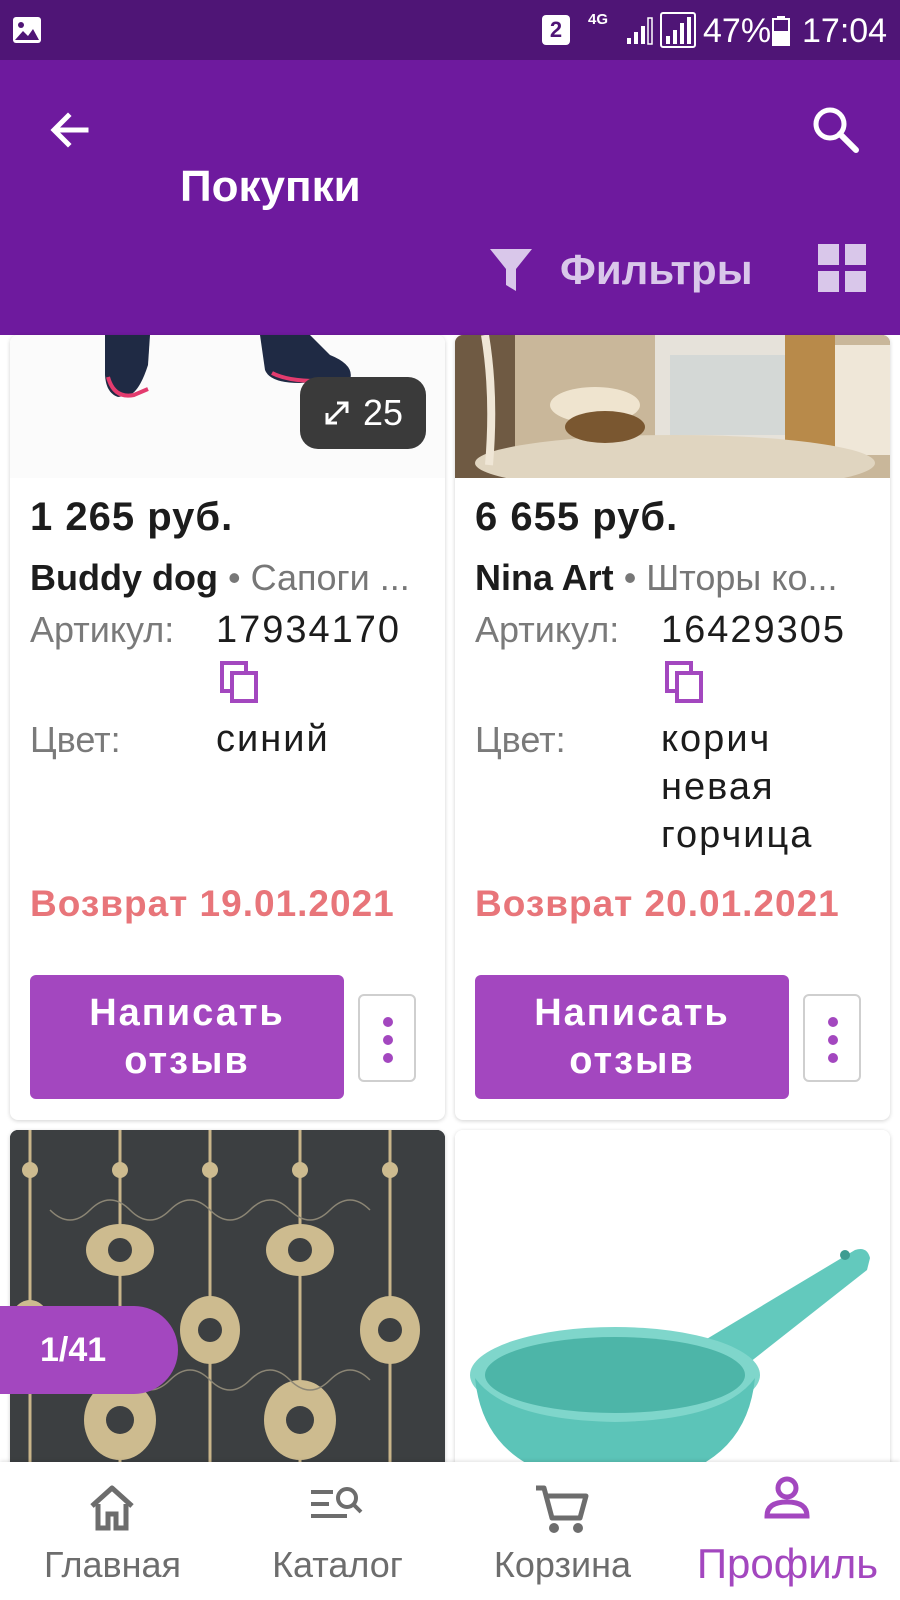 The height and width of the screenshot is (1600, 900). Describe the element at coordinates (544, 577) in the screenshot. I see `brand-name: Nina Art` at that location.